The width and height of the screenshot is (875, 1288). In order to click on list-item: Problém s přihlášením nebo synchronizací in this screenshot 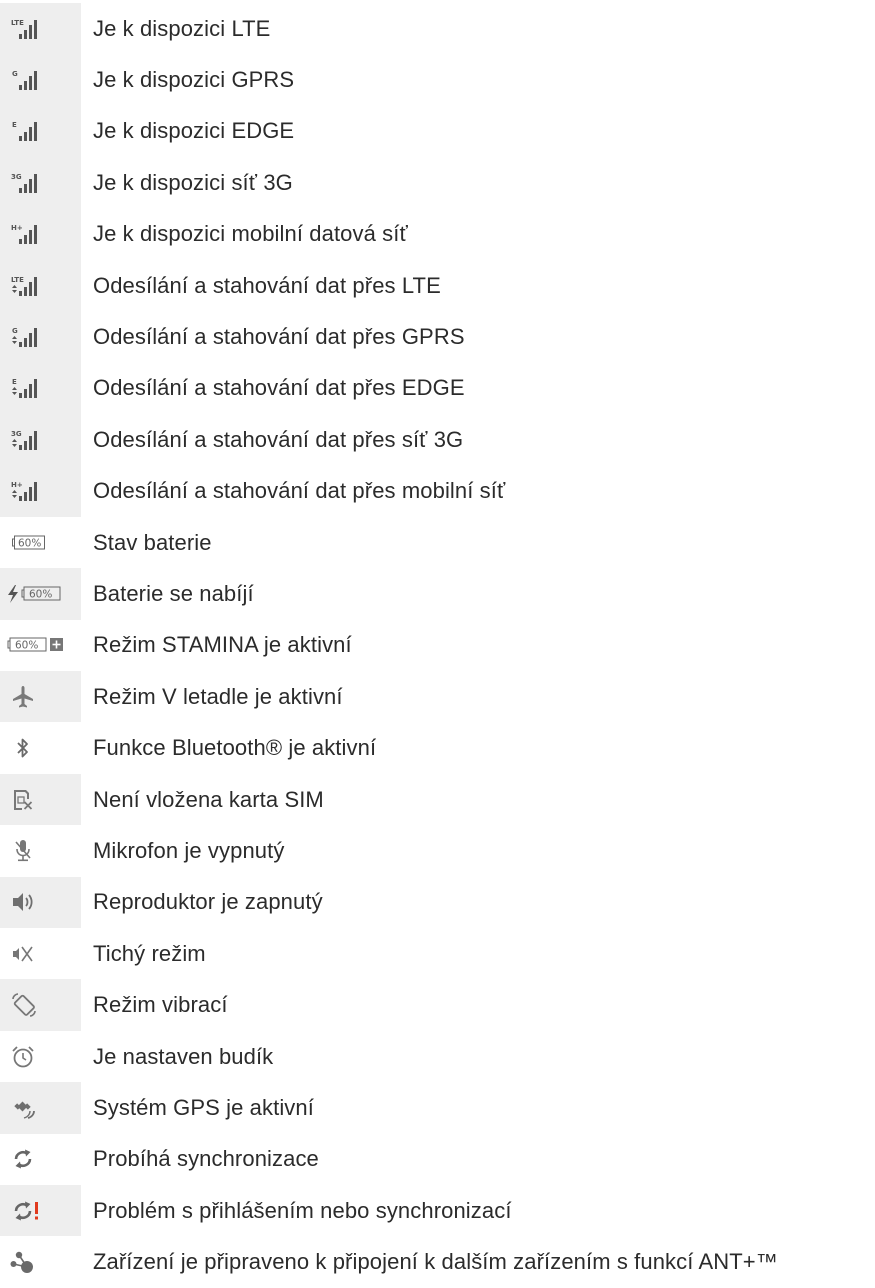, I will do `click(437, 1210)`.